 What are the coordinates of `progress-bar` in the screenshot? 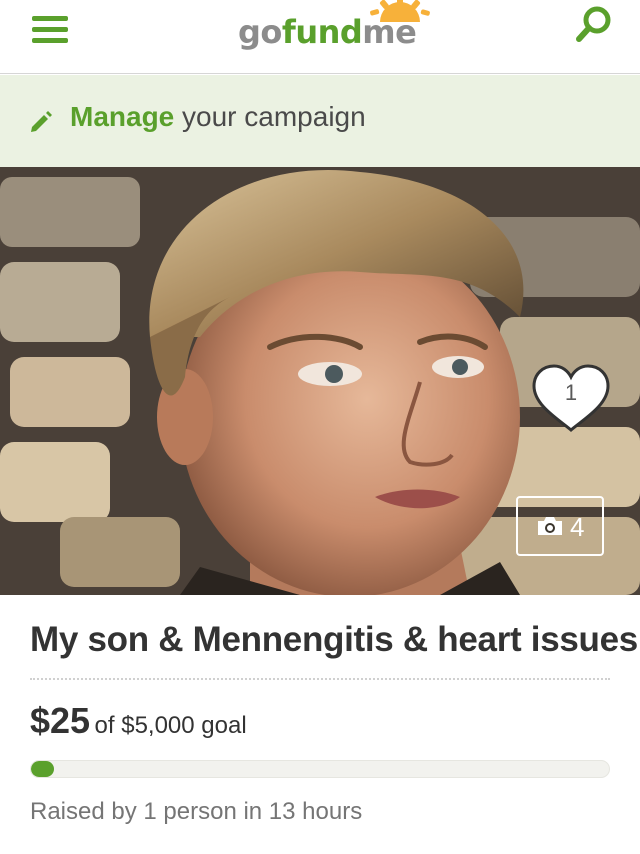 It's located at (320, 769).